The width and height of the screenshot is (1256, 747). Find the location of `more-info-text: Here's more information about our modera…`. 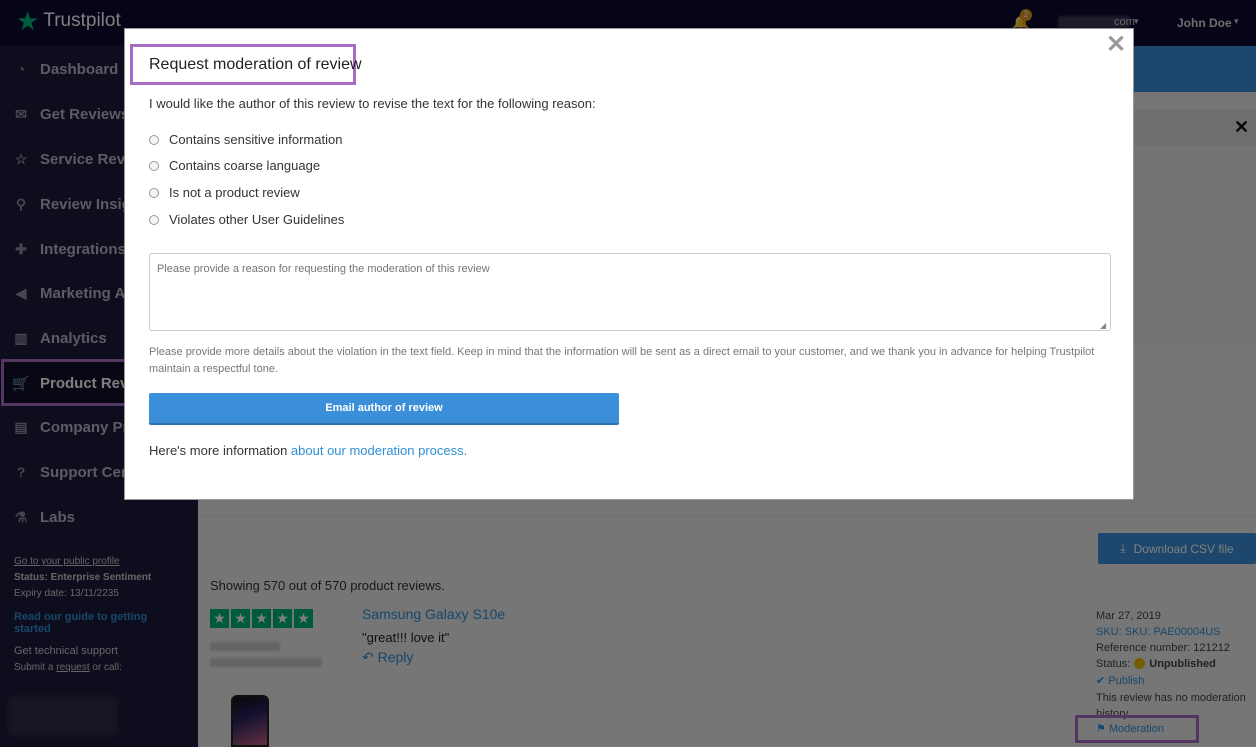

more-info-text: Here's more information about our modera… is located at coordinates (308, 450).